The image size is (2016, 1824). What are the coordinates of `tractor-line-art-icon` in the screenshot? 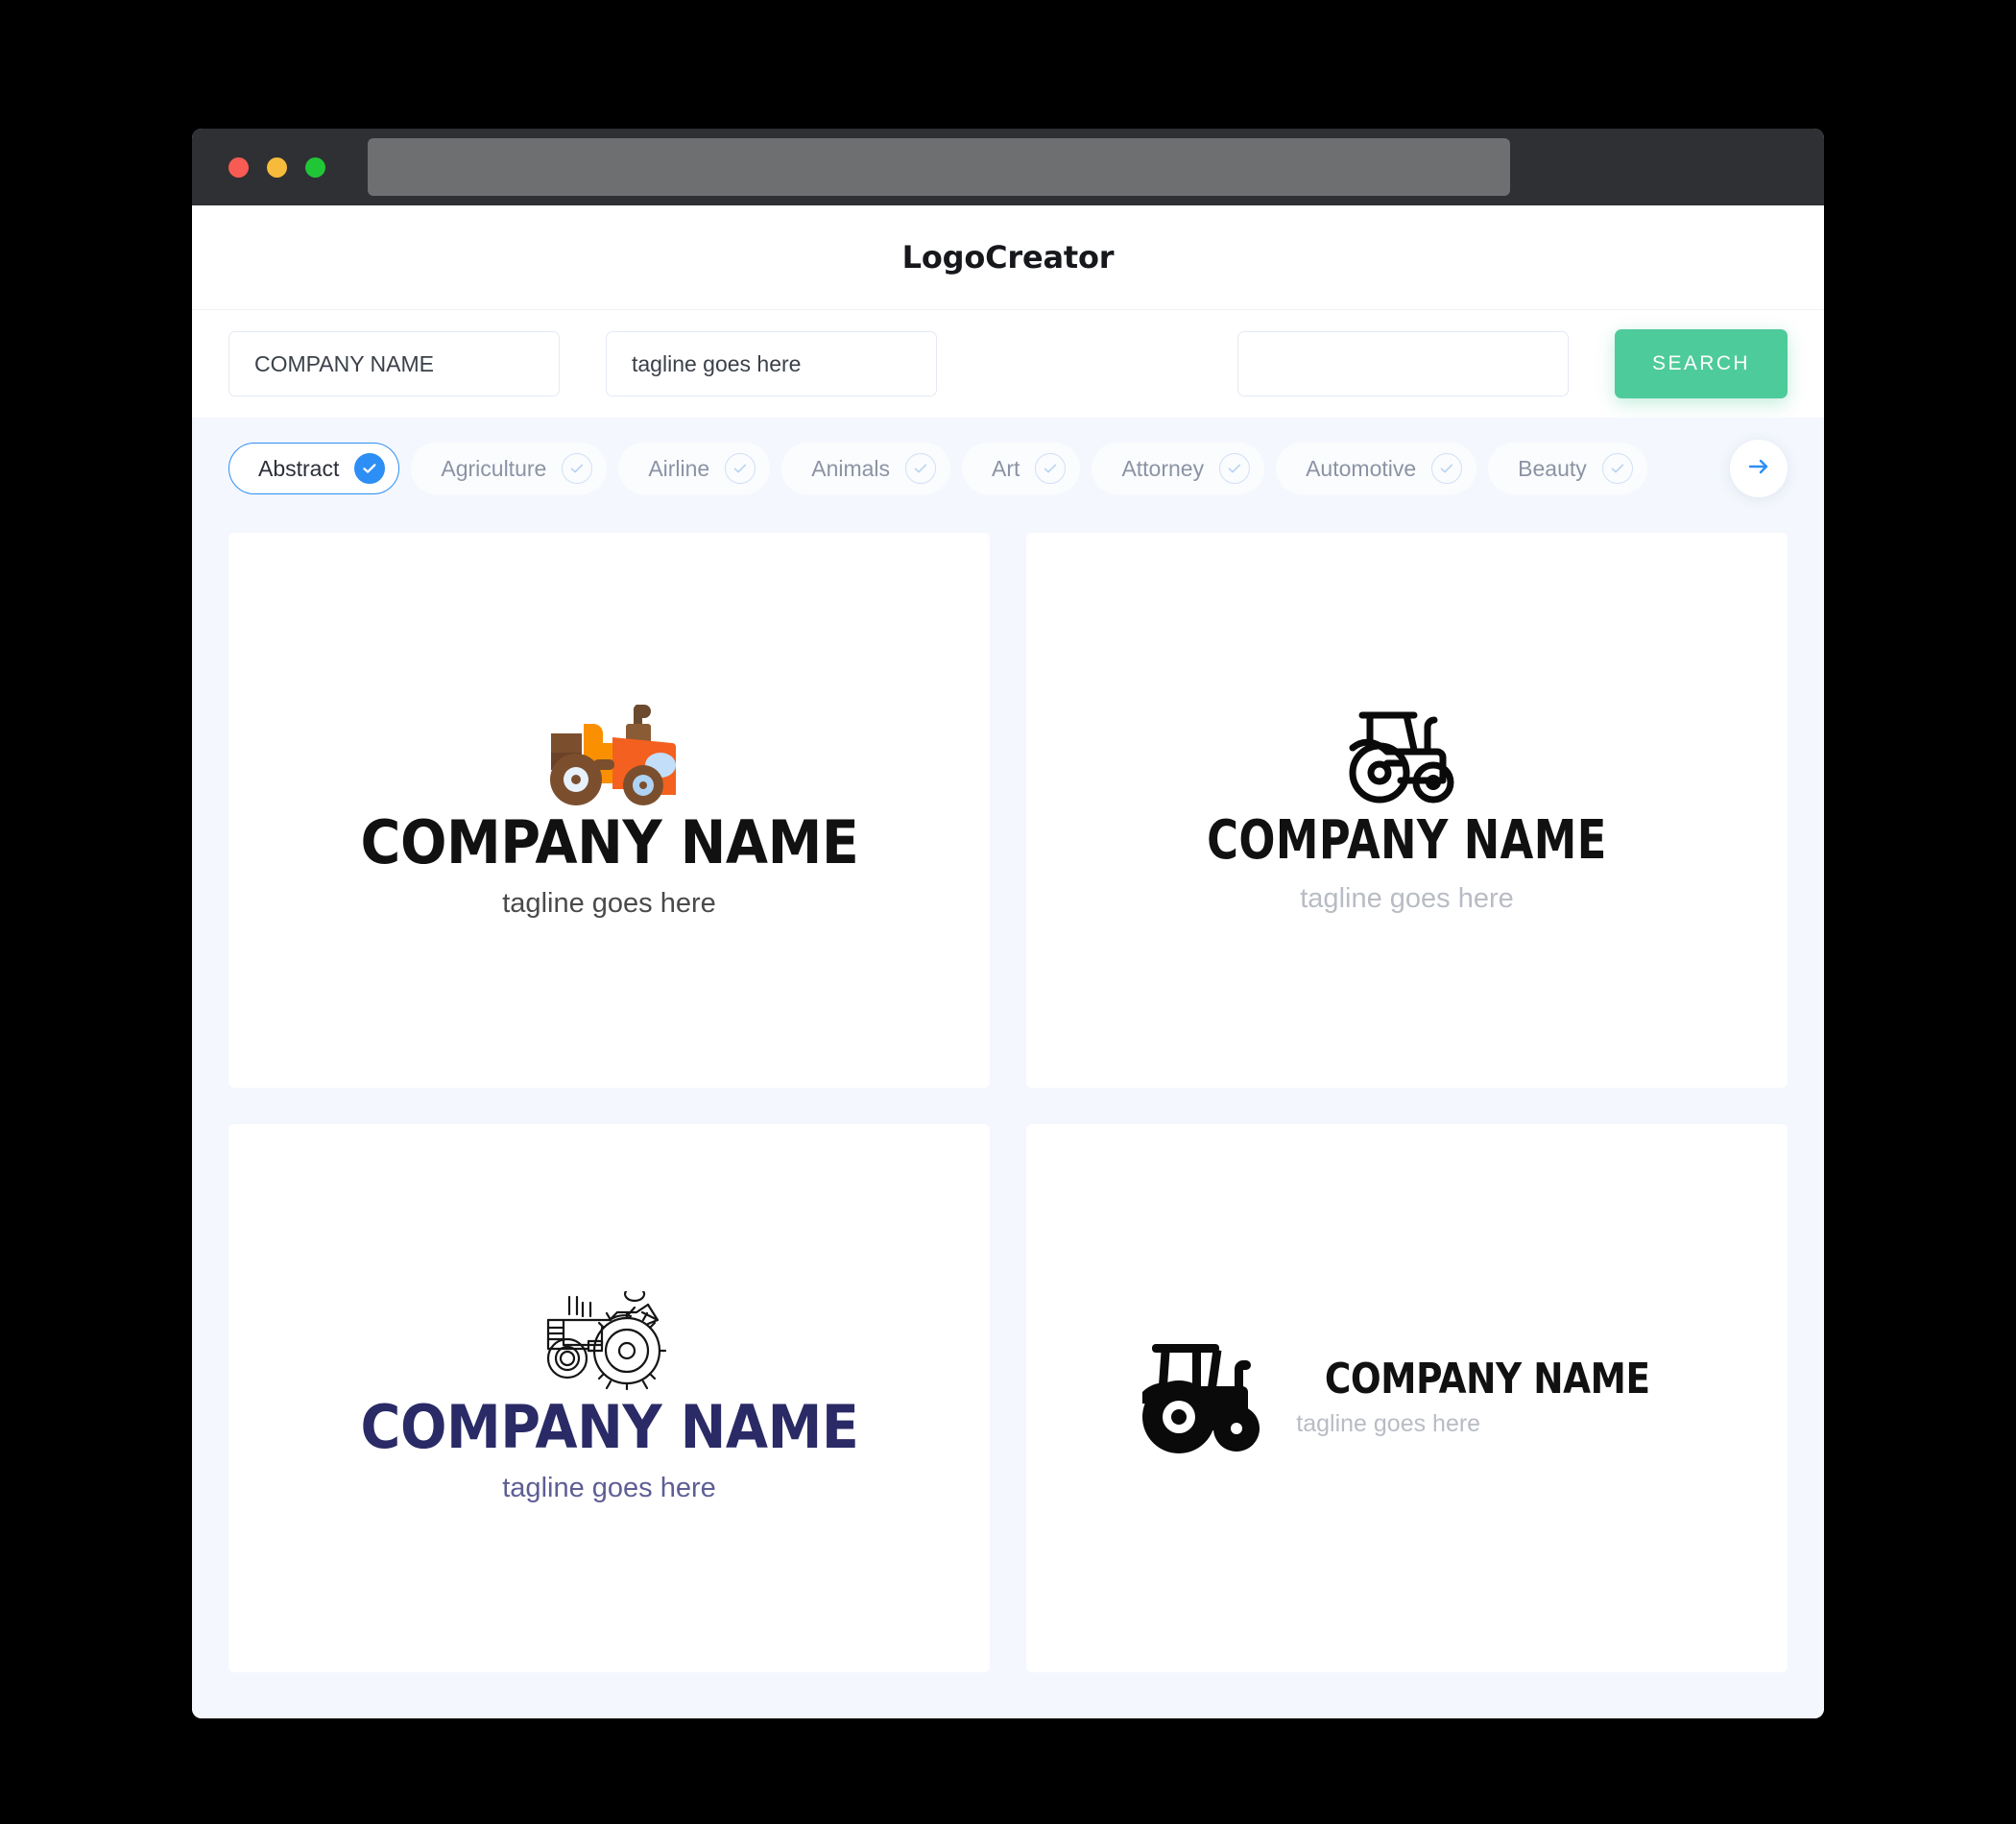 It's located at (609, 1342).